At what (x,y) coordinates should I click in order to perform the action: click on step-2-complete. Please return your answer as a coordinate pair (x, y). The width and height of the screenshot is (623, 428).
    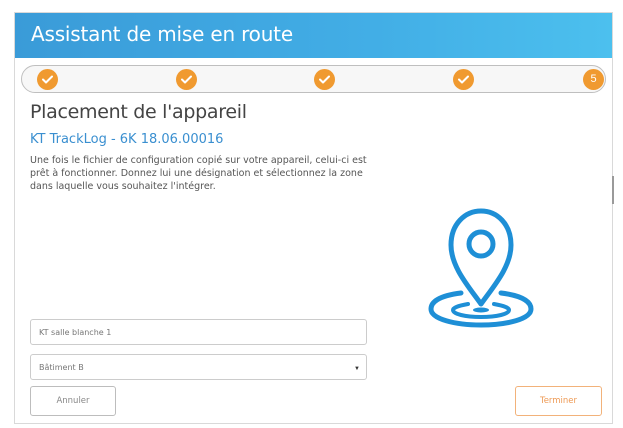
    Looking at the image, I should click on (186, 79).